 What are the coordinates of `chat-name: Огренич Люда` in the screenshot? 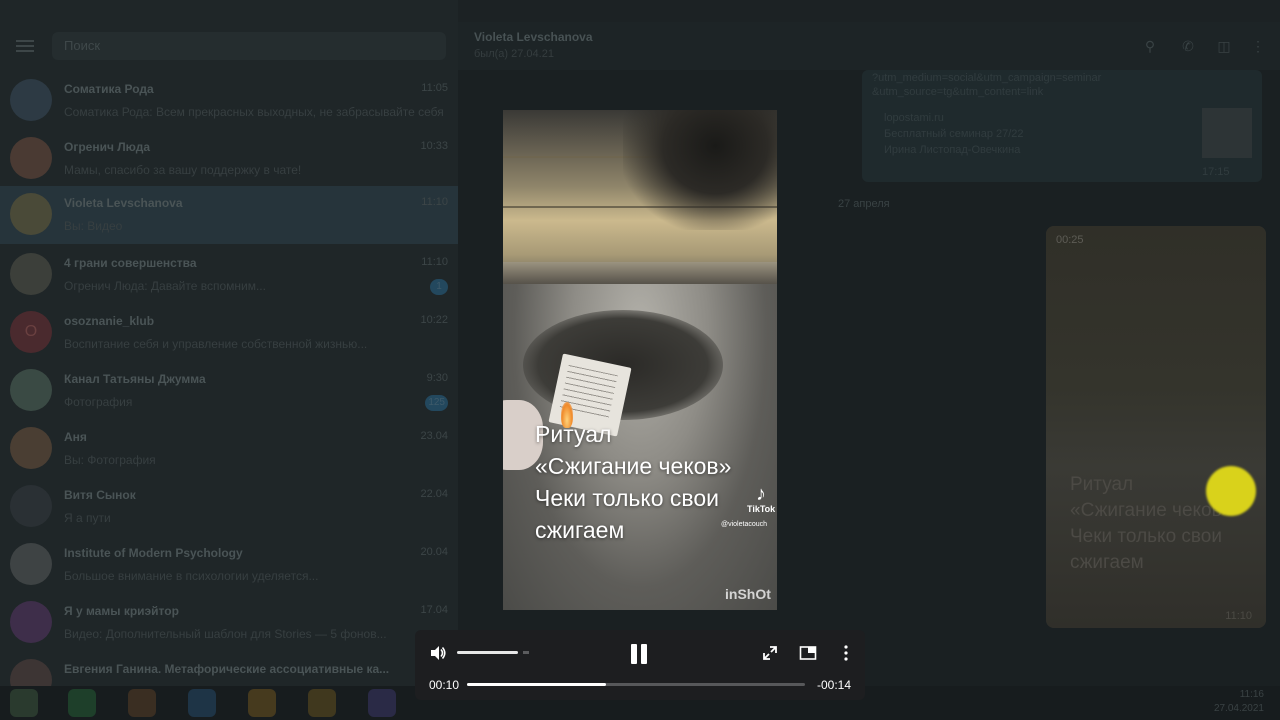 It's located at (107, 147).